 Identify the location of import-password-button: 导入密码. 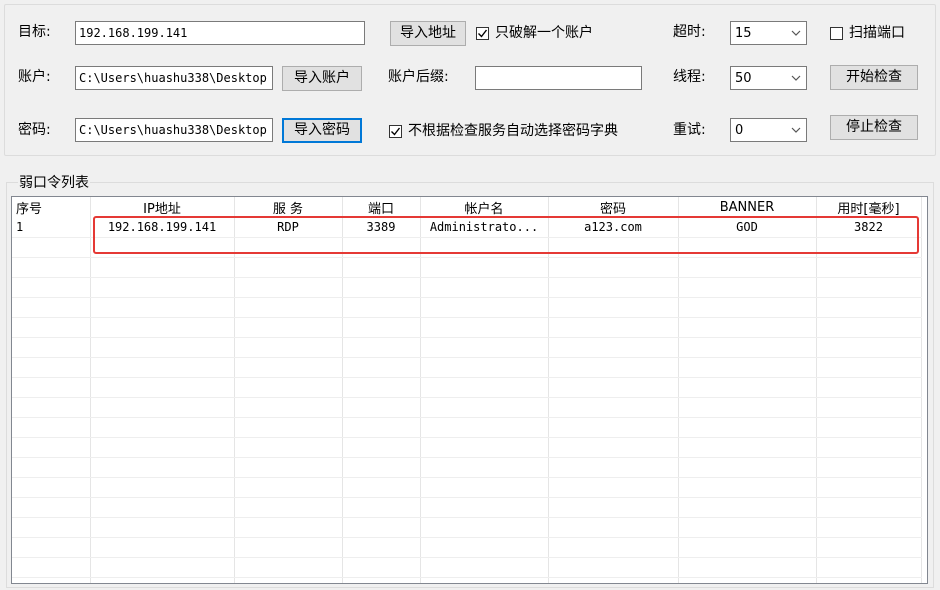
(322, 130).